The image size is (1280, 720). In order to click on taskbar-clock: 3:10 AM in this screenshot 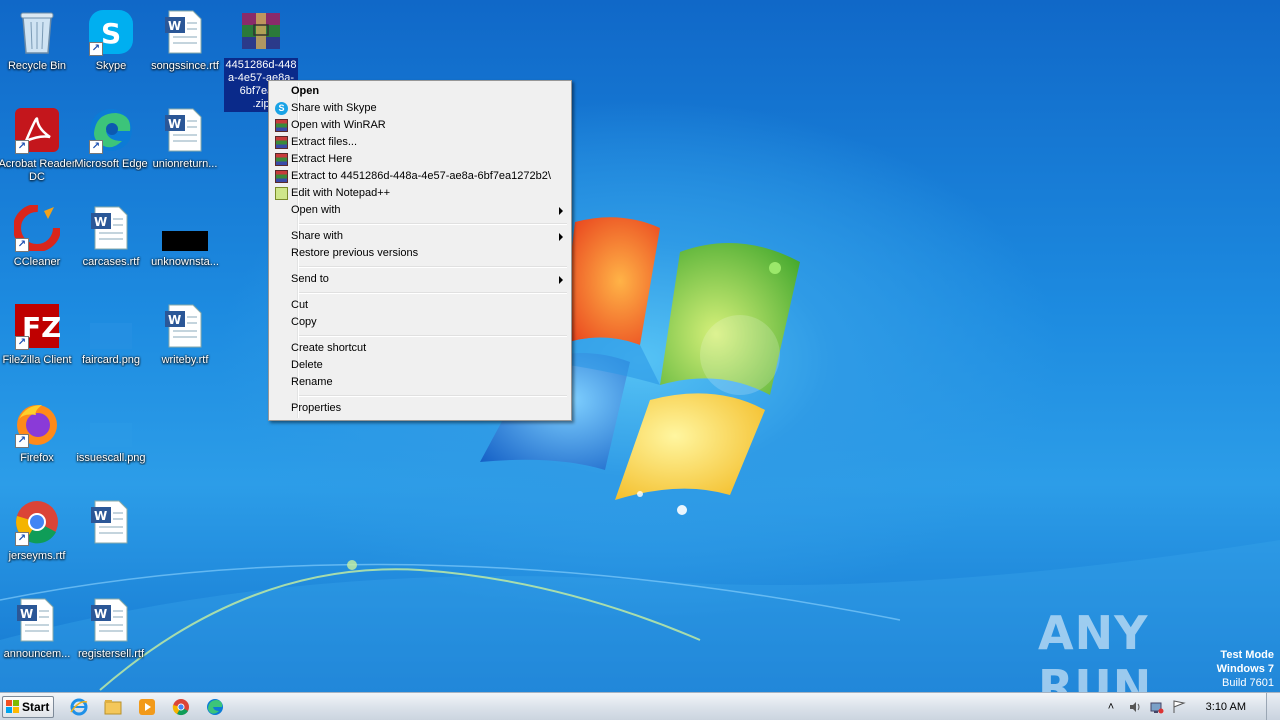, I will do `click(1226, 706)`.